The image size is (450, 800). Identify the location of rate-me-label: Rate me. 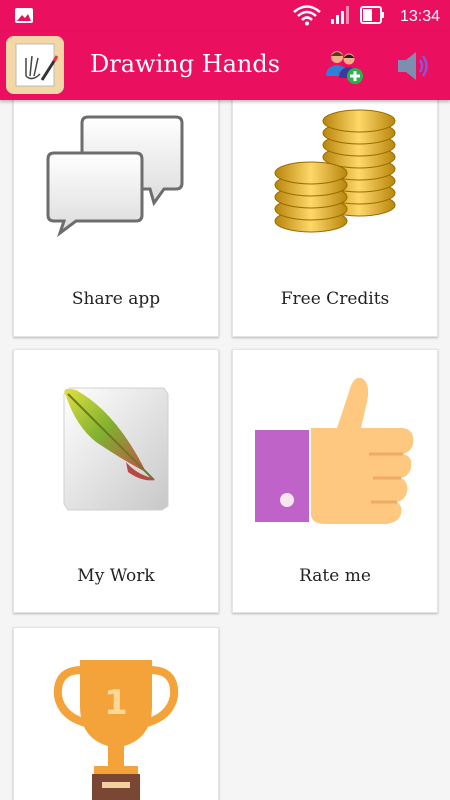
(335, 576).